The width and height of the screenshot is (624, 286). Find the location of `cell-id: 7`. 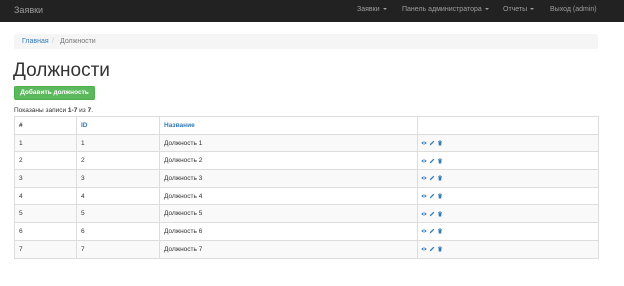

cell-id: 7 is located at coordinates (118, 249).